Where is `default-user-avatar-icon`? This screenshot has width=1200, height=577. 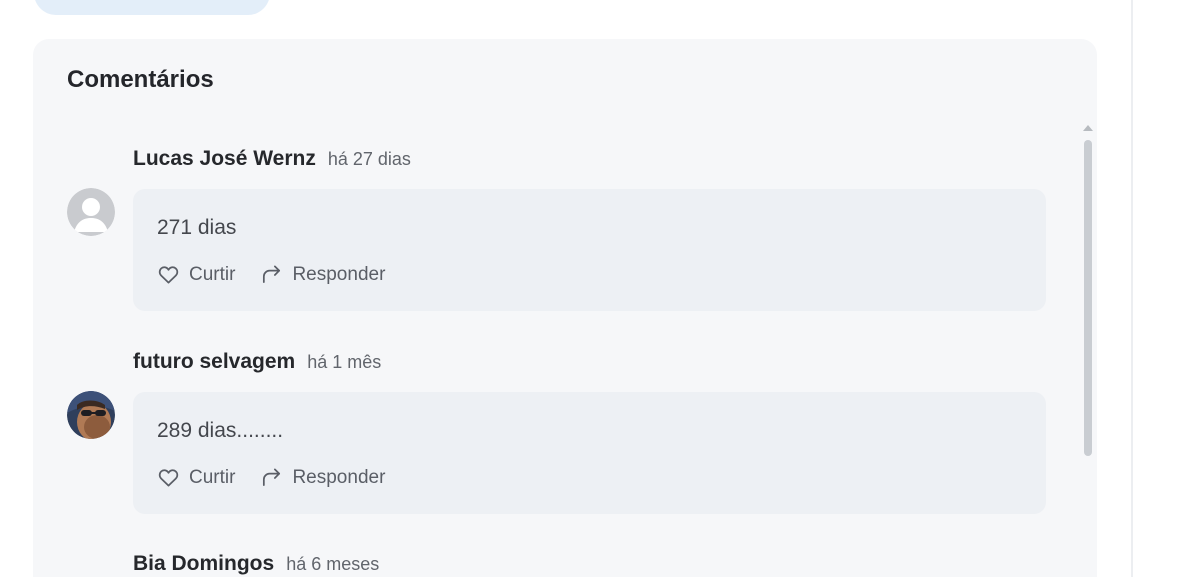
default-user-avatar-icon is located at coordinates (91, 212).